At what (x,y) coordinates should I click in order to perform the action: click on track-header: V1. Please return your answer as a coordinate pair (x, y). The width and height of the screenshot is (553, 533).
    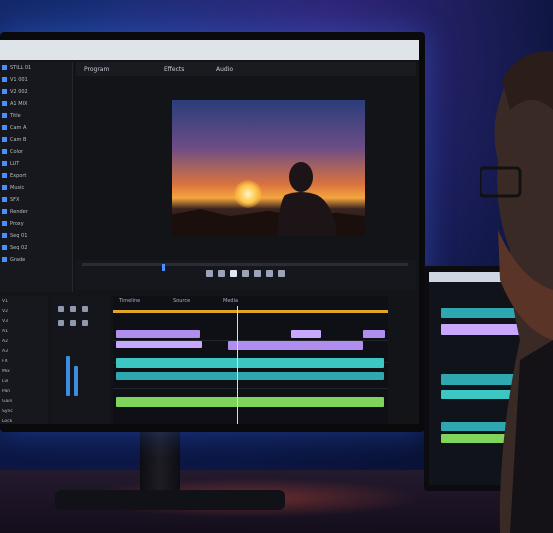
    Looking at the image, I should click on (24, 302).